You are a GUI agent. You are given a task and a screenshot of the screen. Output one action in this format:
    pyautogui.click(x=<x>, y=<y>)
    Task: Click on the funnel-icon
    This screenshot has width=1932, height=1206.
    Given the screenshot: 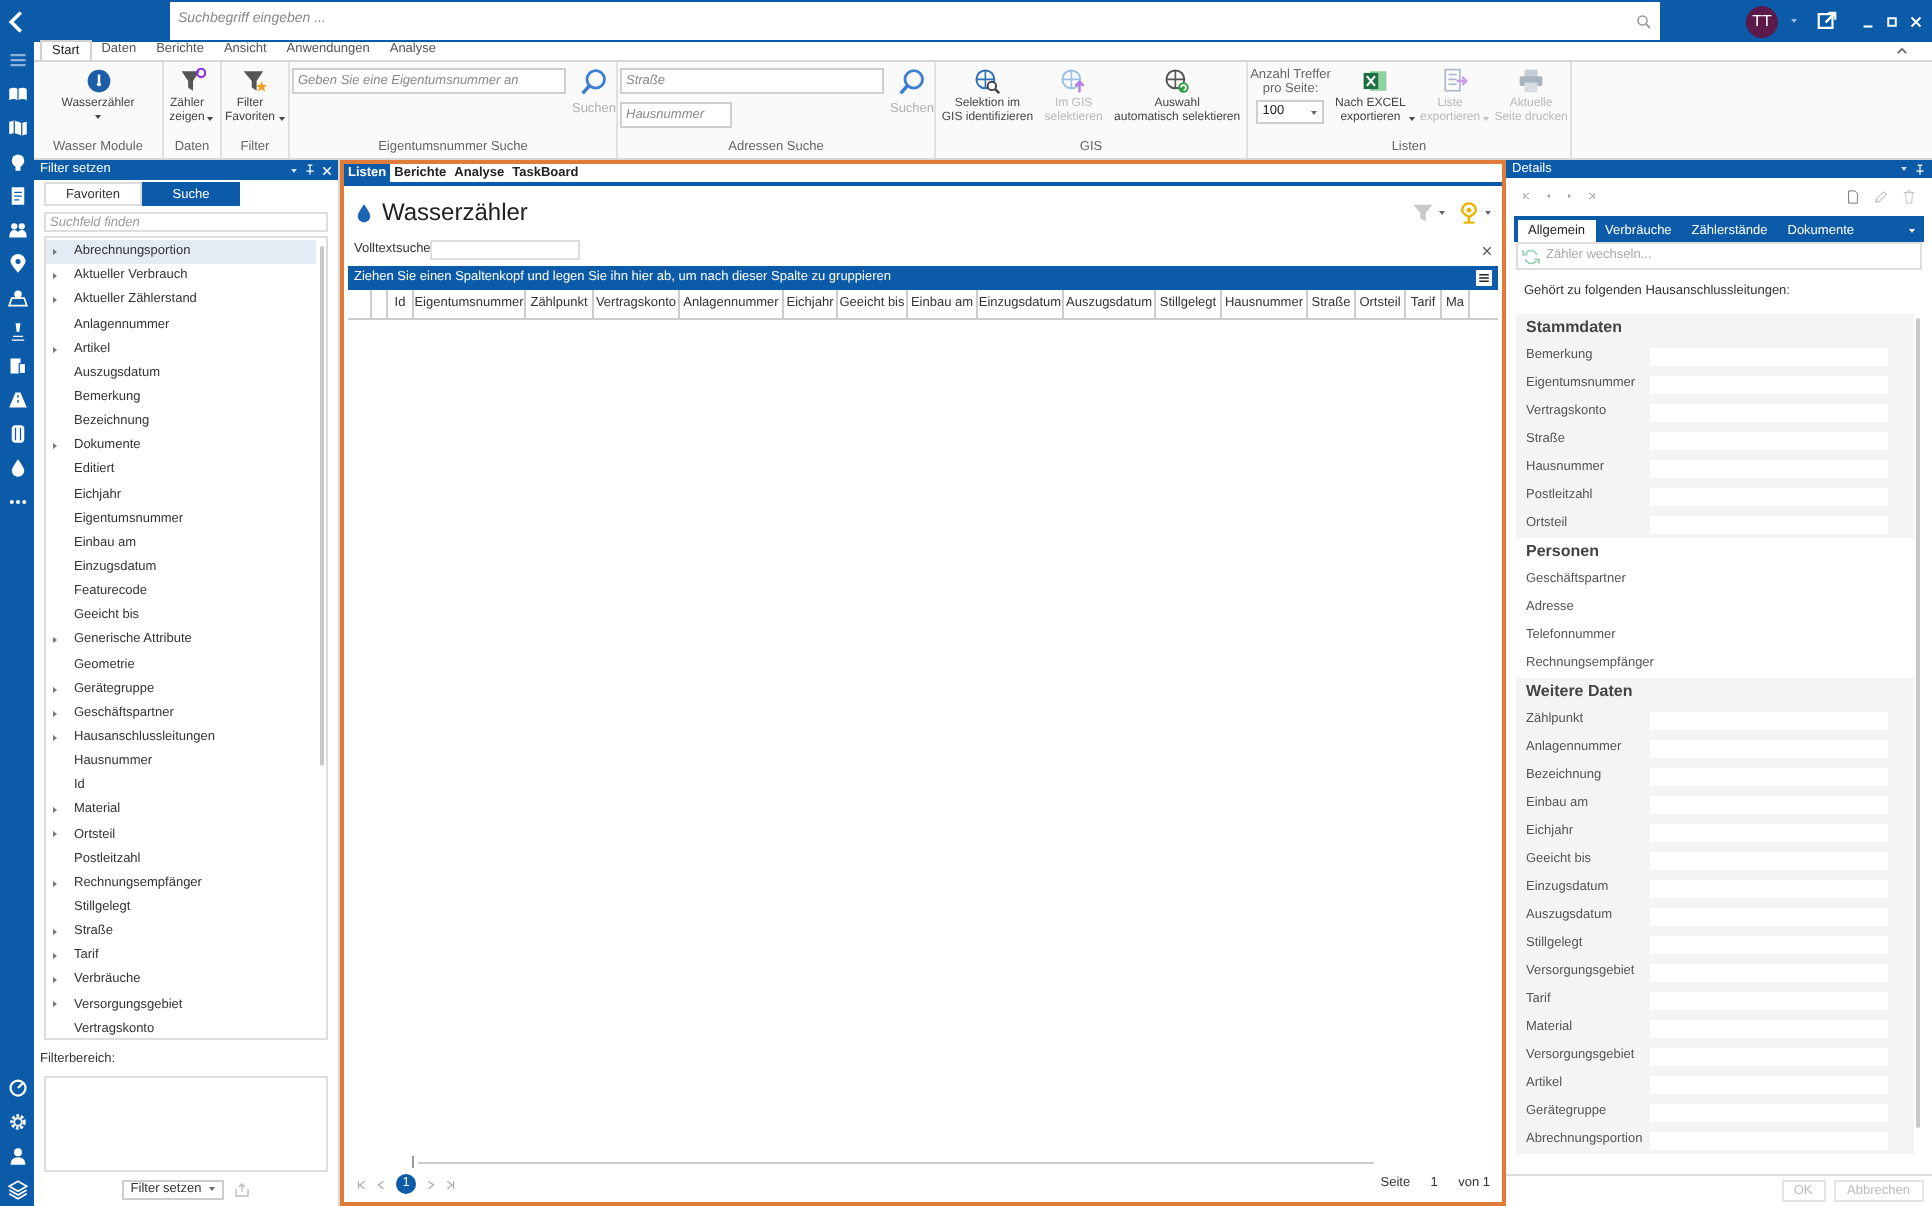 What is the action you would take?
    pyautogui.click(x=192, y=81)
    